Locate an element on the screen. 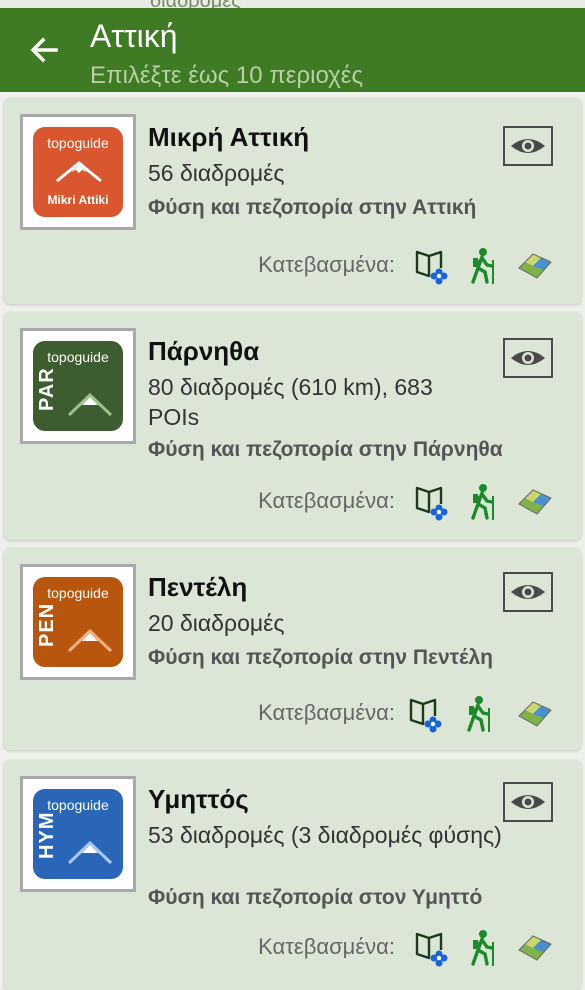  region-logo: topoguide PAR is located at coordinates (78, 386).